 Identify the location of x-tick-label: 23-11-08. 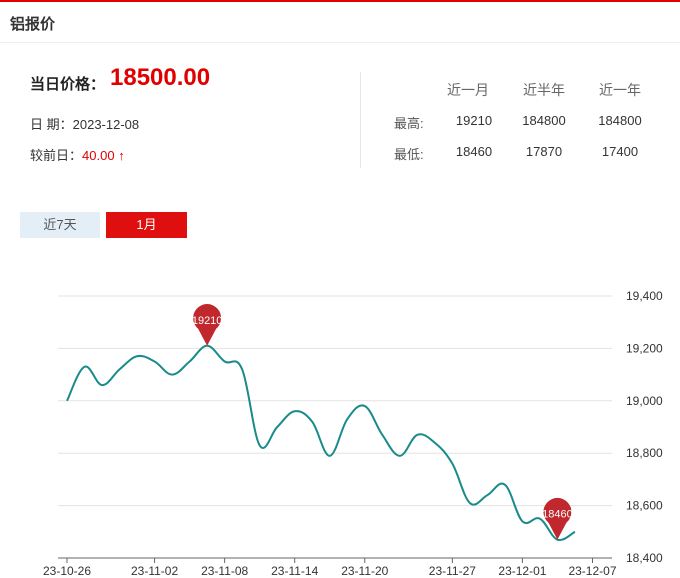
(224, 571).